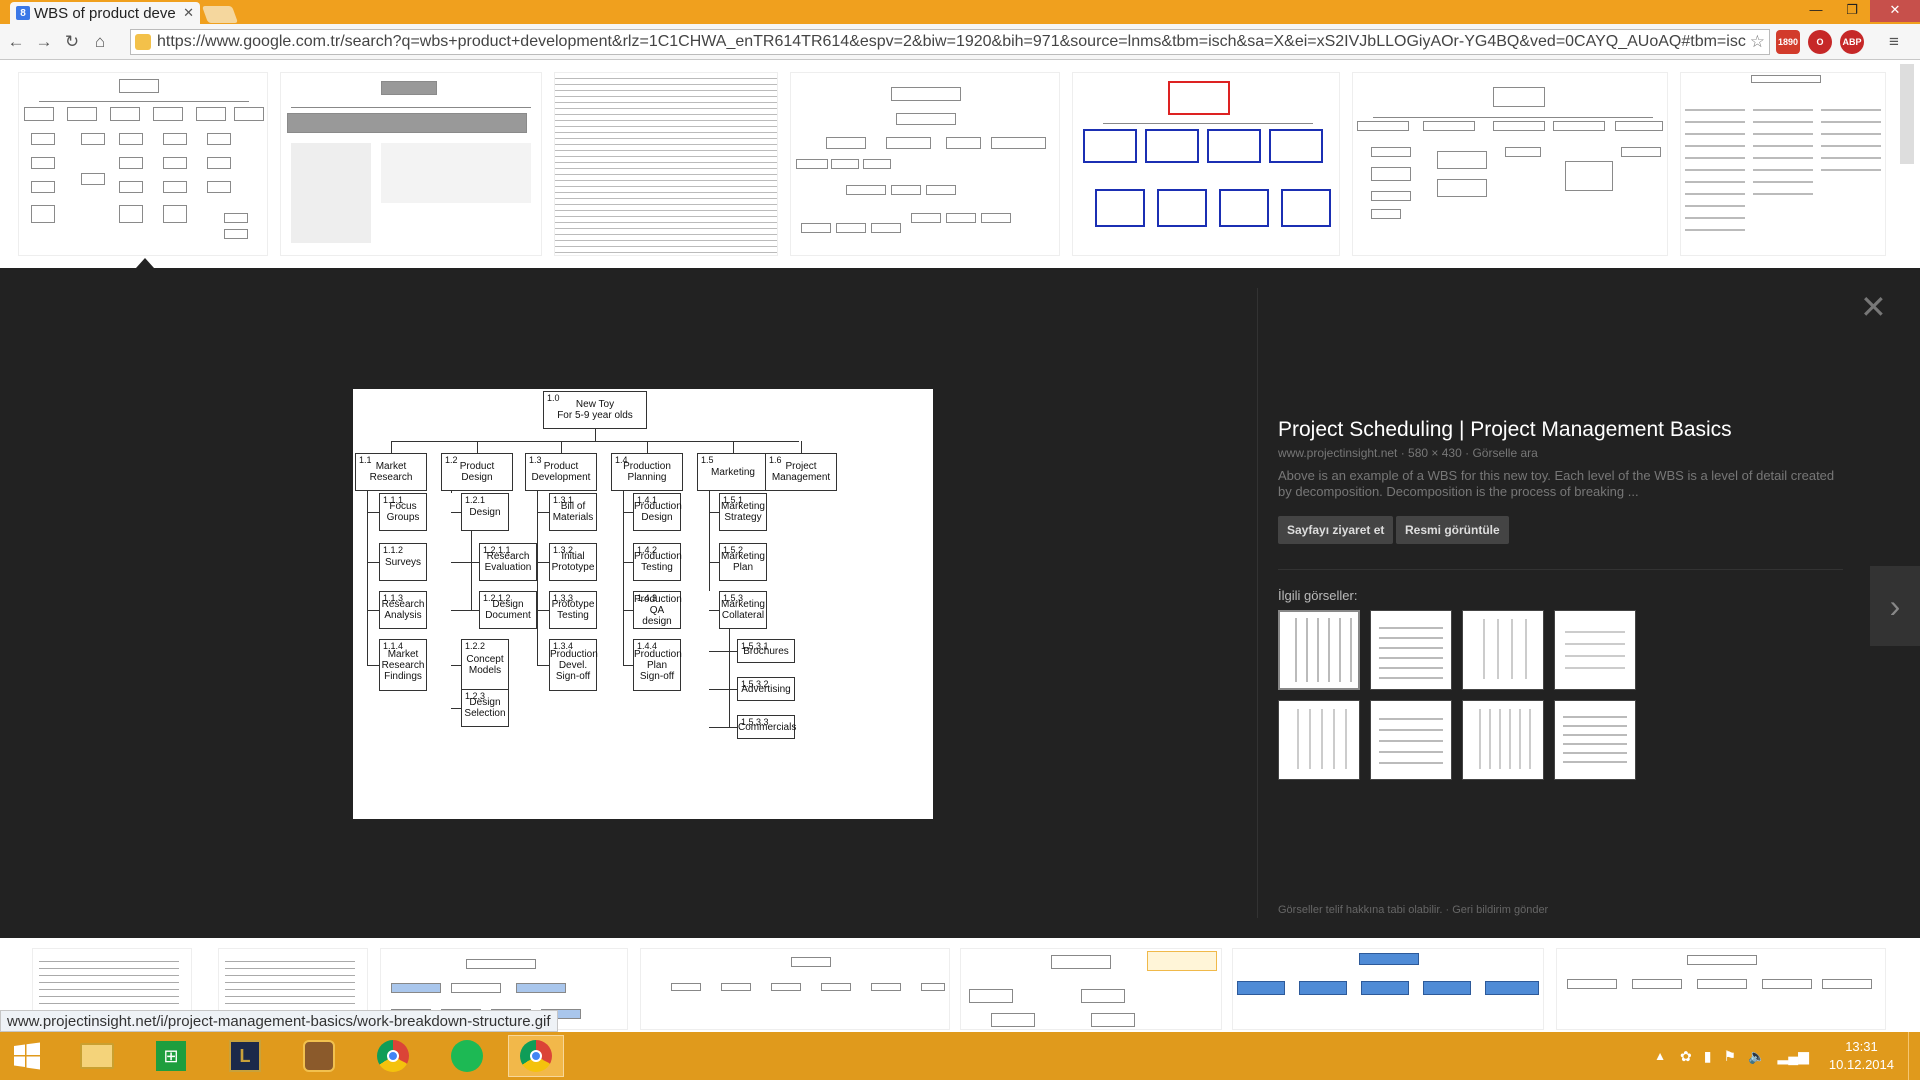  What do you see at coordinates (573, 615) in the screenshot?
I see `wbs-node-label: Testing` at bounding box center [573, 615].